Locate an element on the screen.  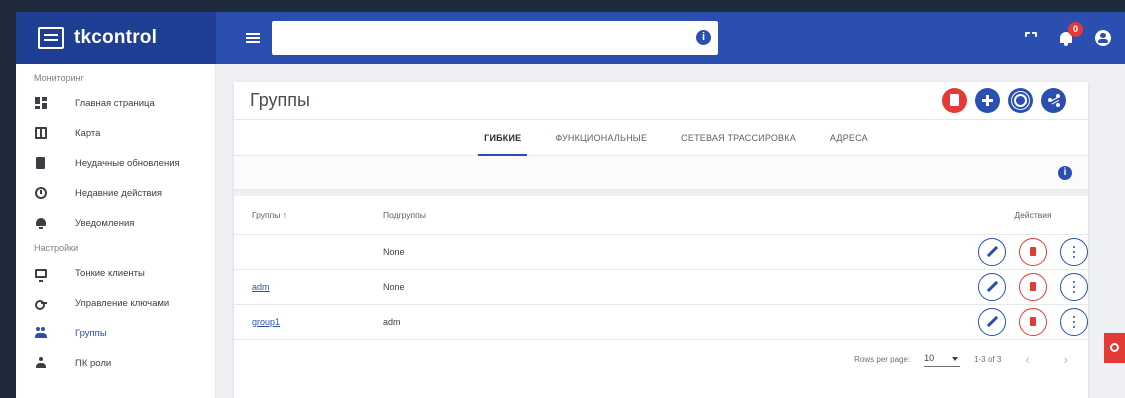
pagination-range: 1-3 of 3 is located at coordinates (988, 359).